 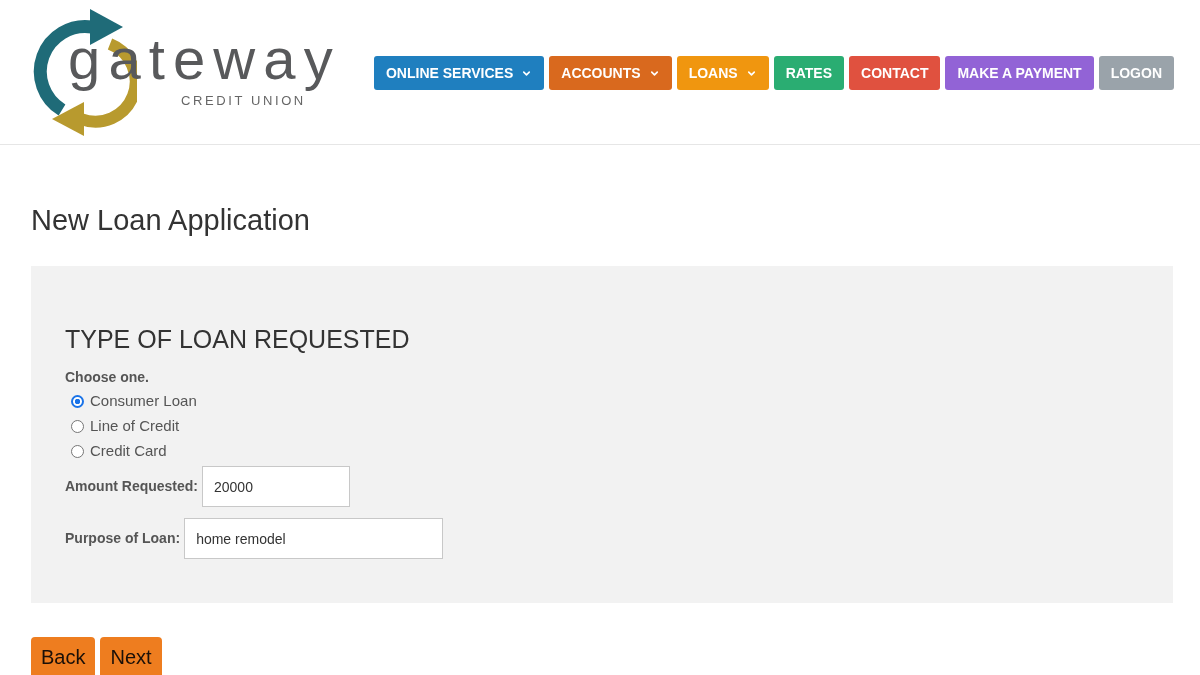 What do you see at coordinates (237, 339) in the screenshot?
I see `section-title: TYPE OF LOAN REQUESTED` at bounding box center [237, 339].